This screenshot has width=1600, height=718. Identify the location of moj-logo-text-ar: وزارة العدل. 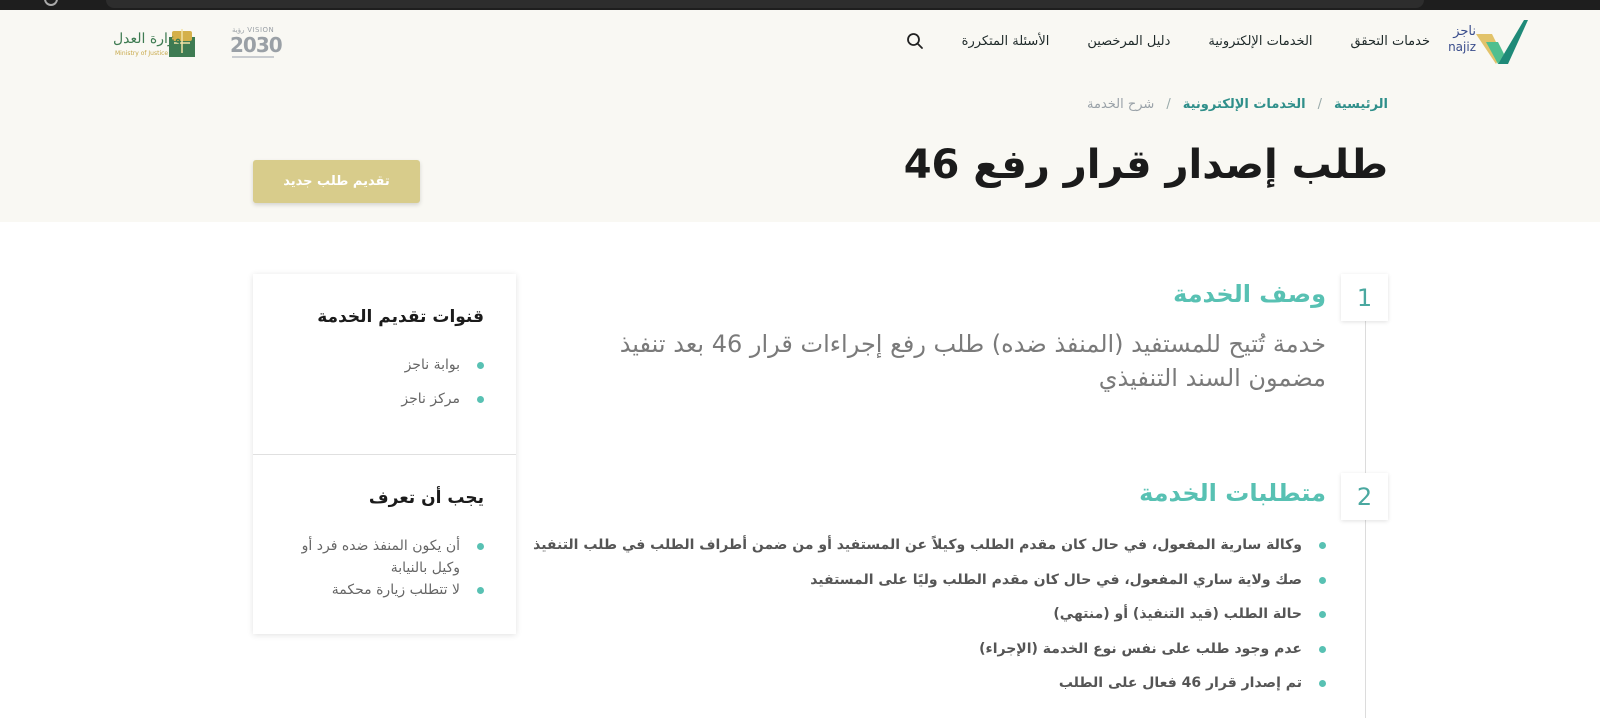
(147, 39).